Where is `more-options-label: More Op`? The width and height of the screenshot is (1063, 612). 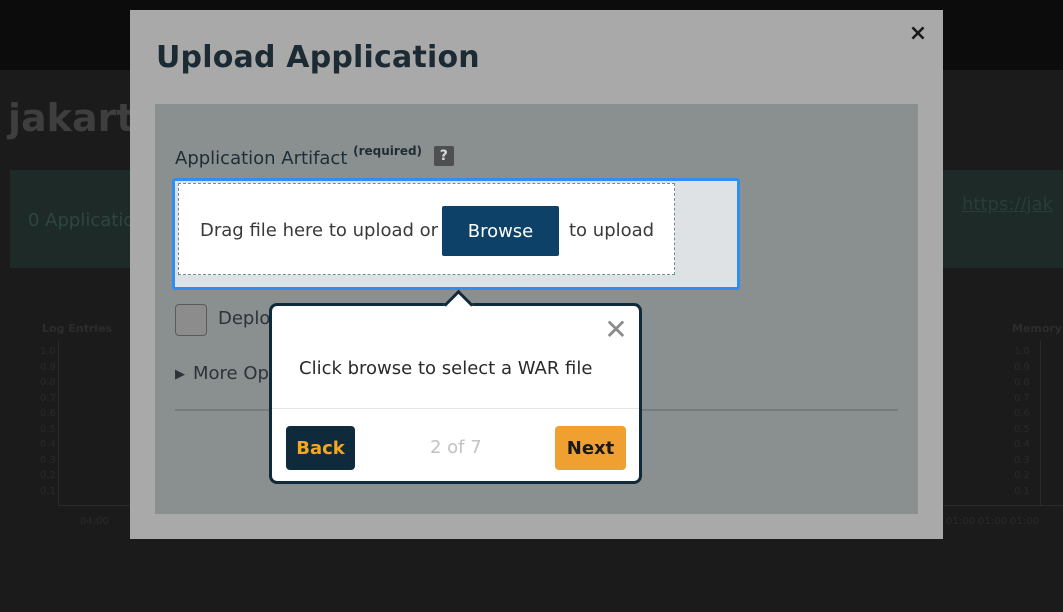 more-options-label: More Op is located at coordinates (231, 373).